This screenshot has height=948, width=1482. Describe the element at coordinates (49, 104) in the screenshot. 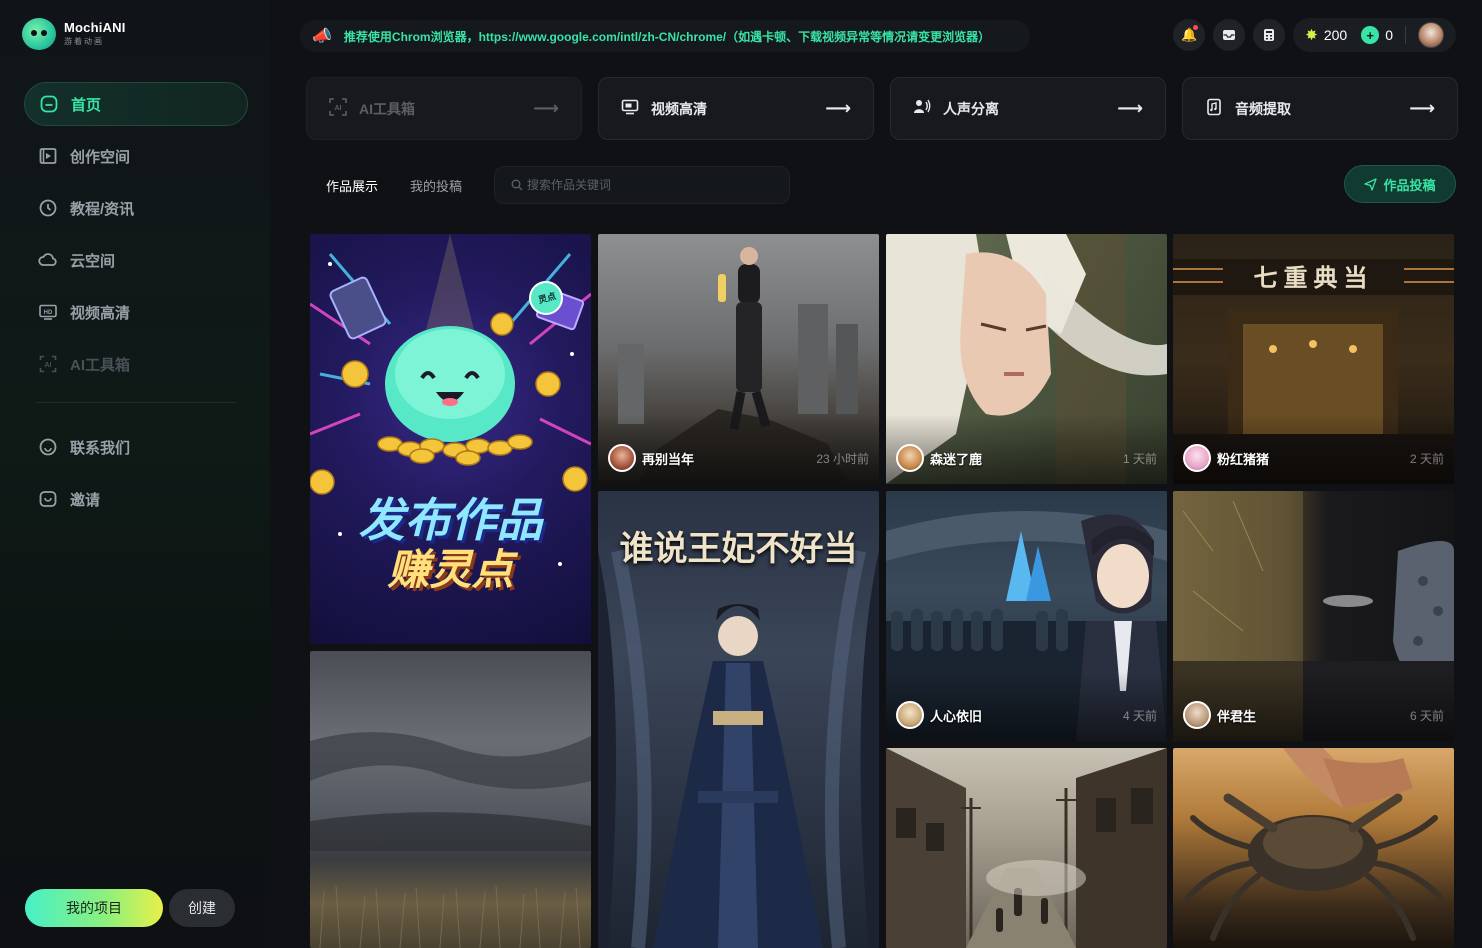

I see `home-icon` at that location.